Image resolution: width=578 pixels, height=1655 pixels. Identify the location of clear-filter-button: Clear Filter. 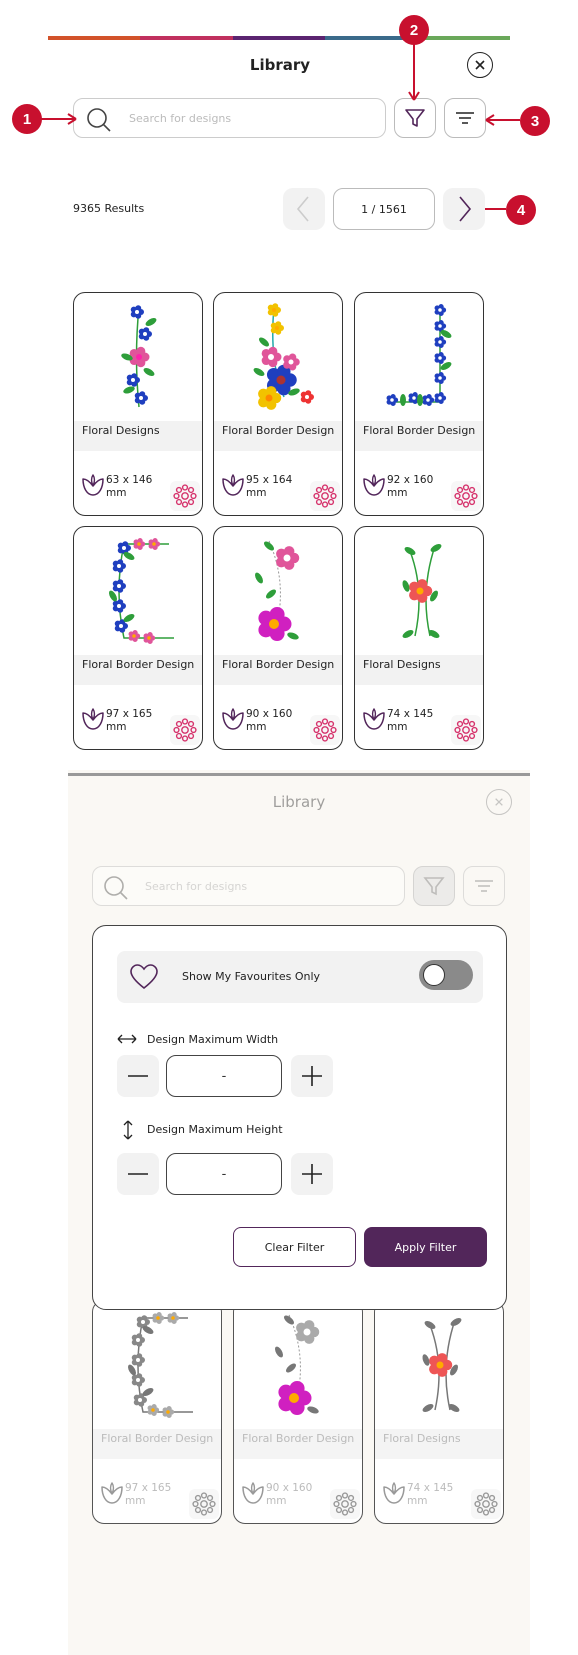
(294, 1247).